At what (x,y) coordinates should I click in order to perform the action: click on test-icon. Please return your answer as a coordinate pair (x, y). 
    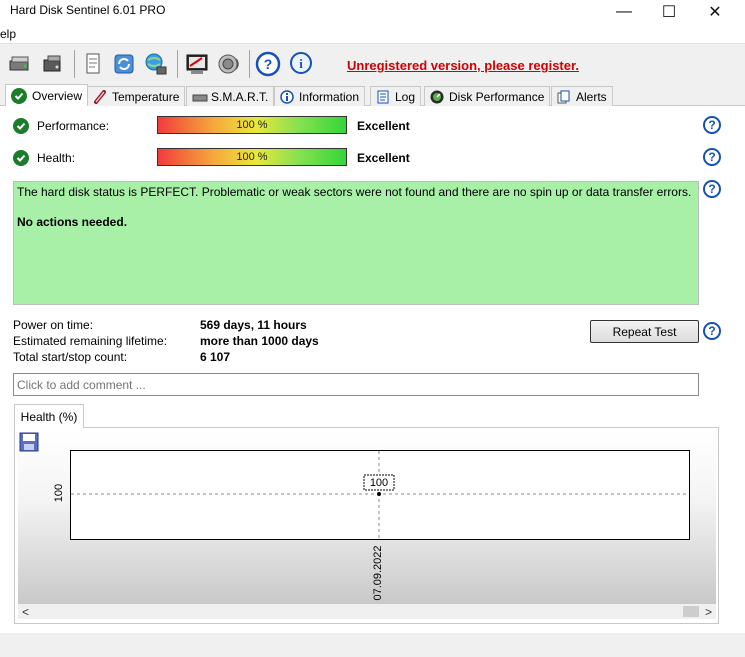
    Looking at the image, I should click on (197, 64).